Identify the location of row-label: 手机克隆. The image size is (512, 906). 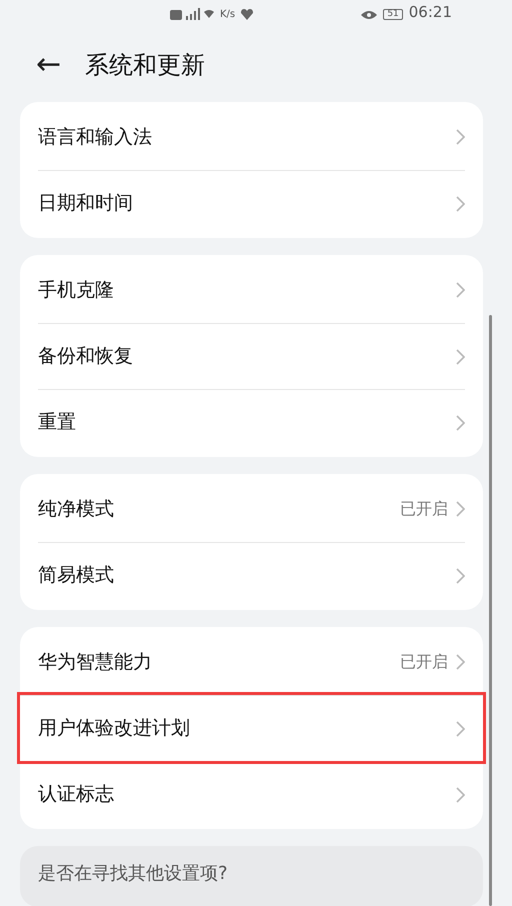
(76, 290).